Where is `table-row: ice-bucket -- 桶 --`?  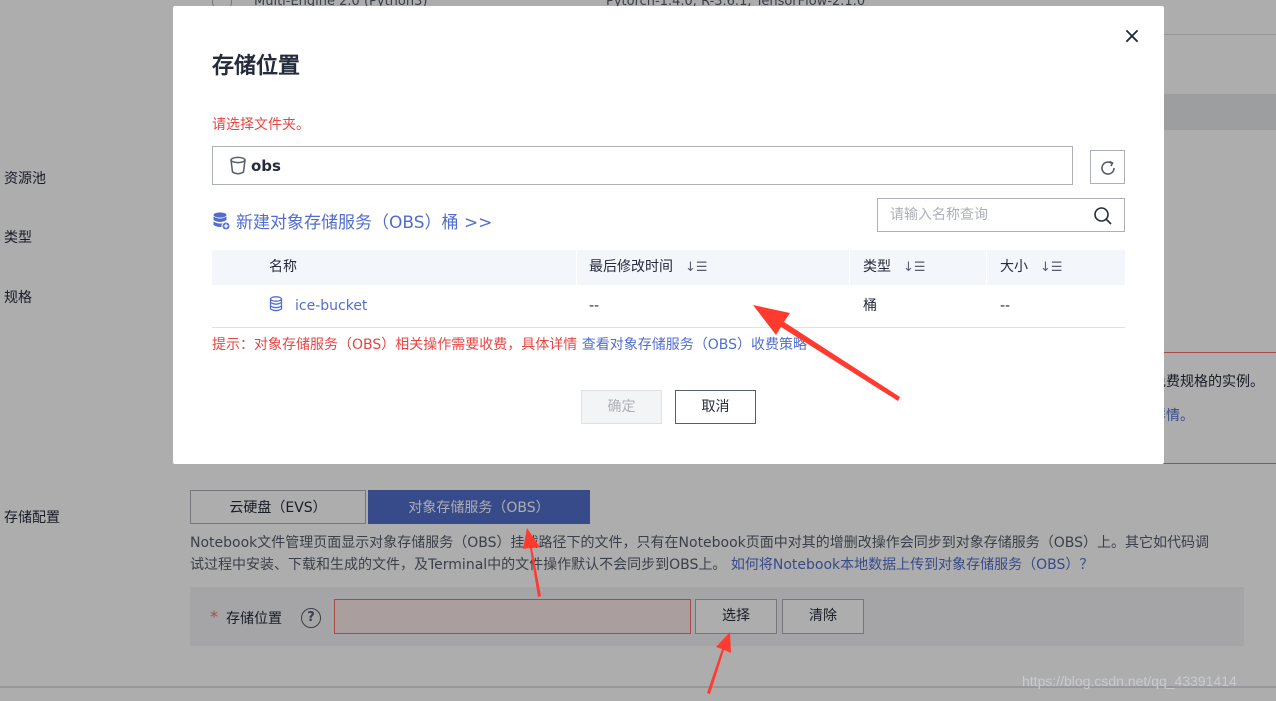
table-row: ice-bucket -- 桶 -- is located at coordinates (668, 306).